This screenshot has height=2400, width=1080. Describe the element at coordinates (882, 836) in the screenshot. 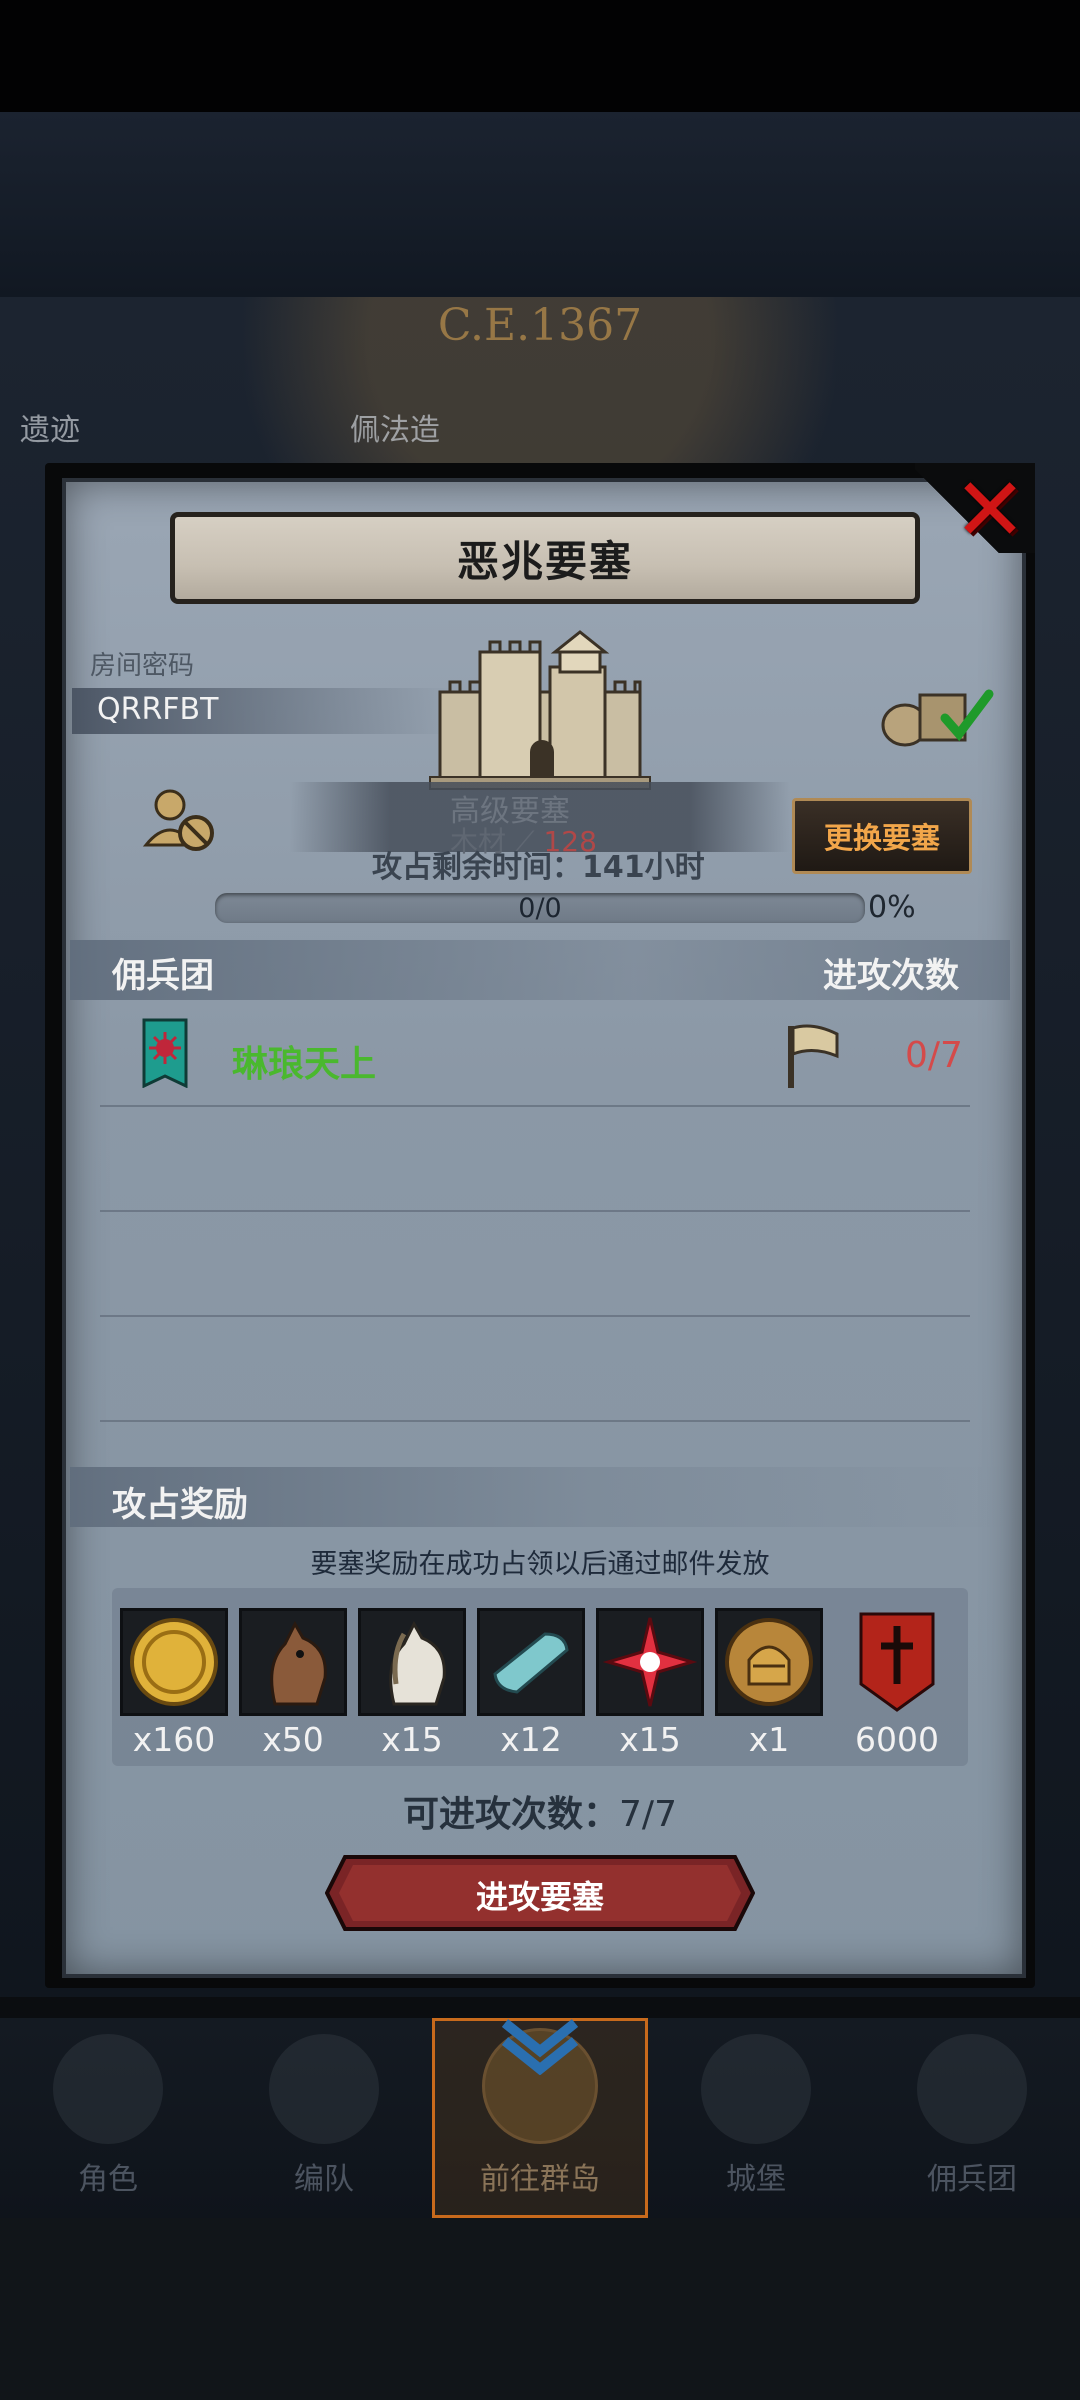

I see `change-fortress-button: 更换要塞` at that location.